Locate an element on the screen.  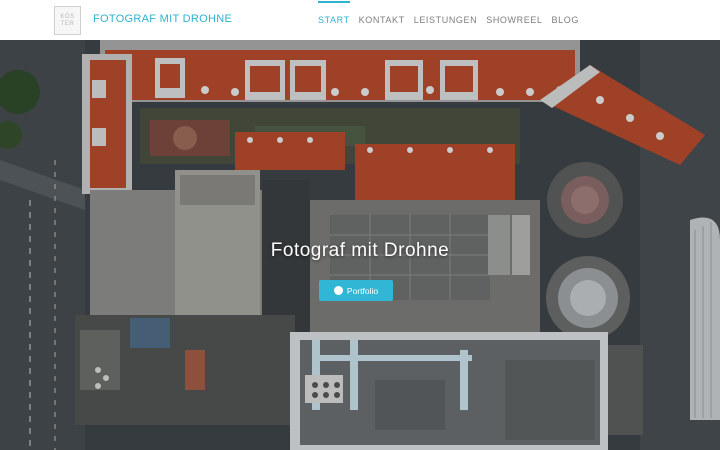
nav-item-blog: BLOG is located at coordinates (565, 20).